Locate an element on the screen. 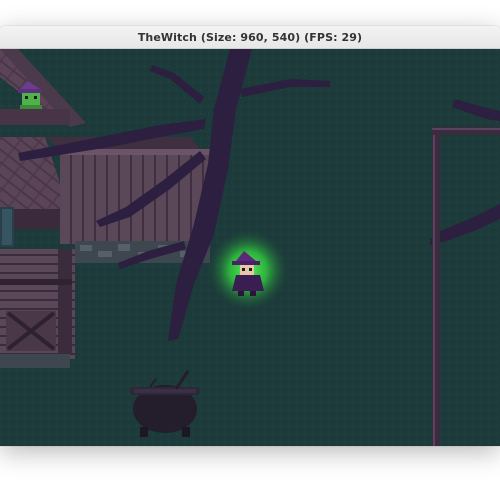  title-bar: TheWitch (Size: 960, 540) (FPS: 29) is located at coordinates (250, 37).